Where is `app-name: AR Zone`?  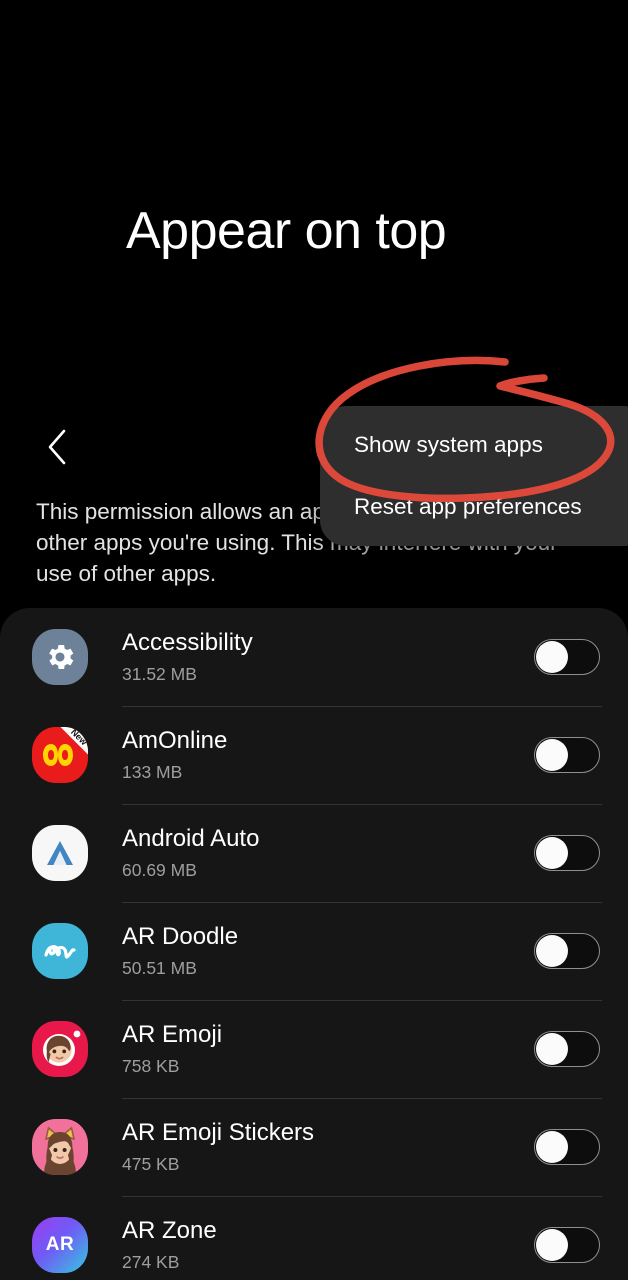 app-name: AR Zone is located at coordinates (169, 1230).